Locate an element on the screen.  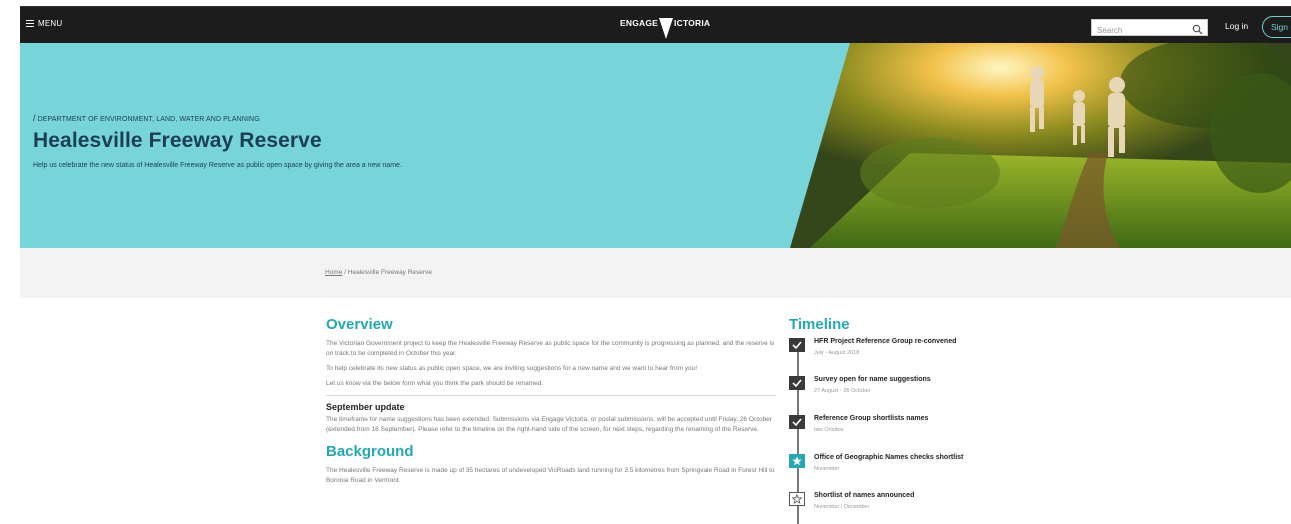
timeline-item-date: July - August 2018 is located at coordinates (837, 353).